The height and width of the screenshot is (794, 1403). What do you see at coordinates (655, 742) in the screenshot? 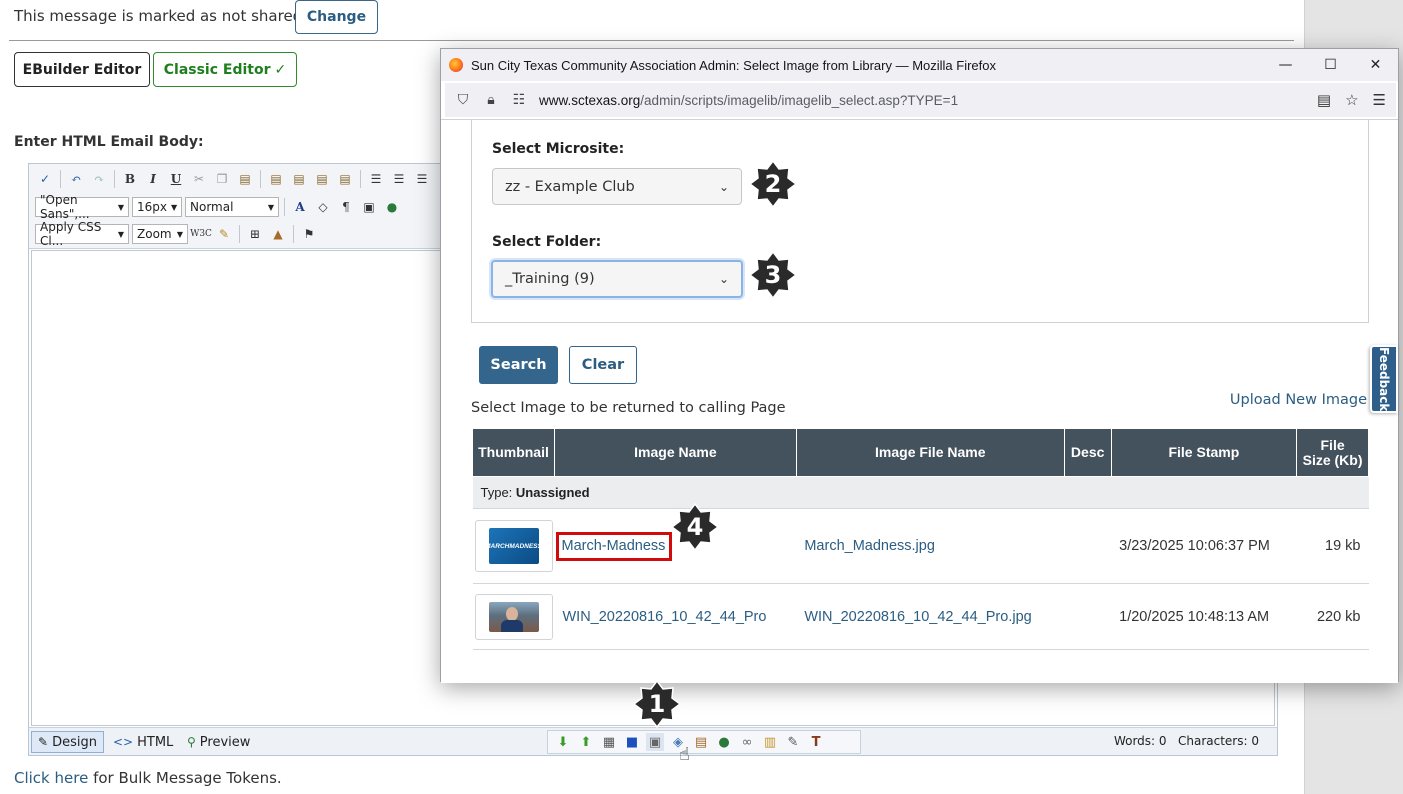
I see `insert-image-icon: ▣` at bounding box center [655, 742].